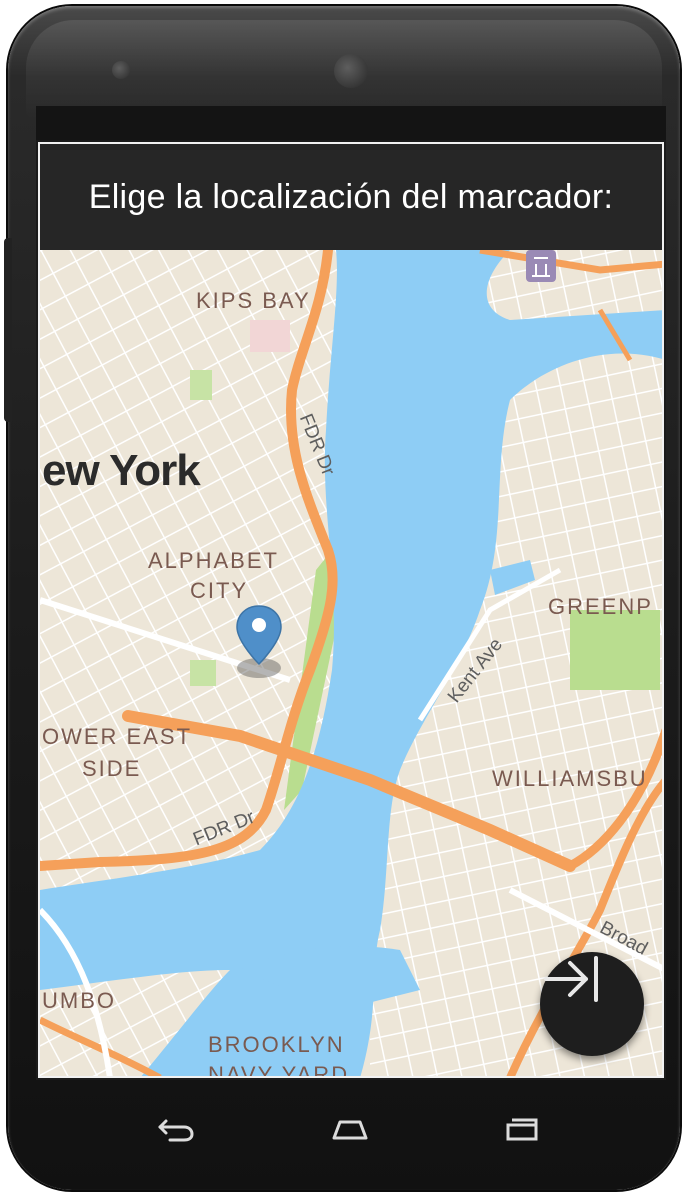  What do you see at coordinates (8, 330) in the screenshot?
I see `volume-button` at bounding box center [8, 330].